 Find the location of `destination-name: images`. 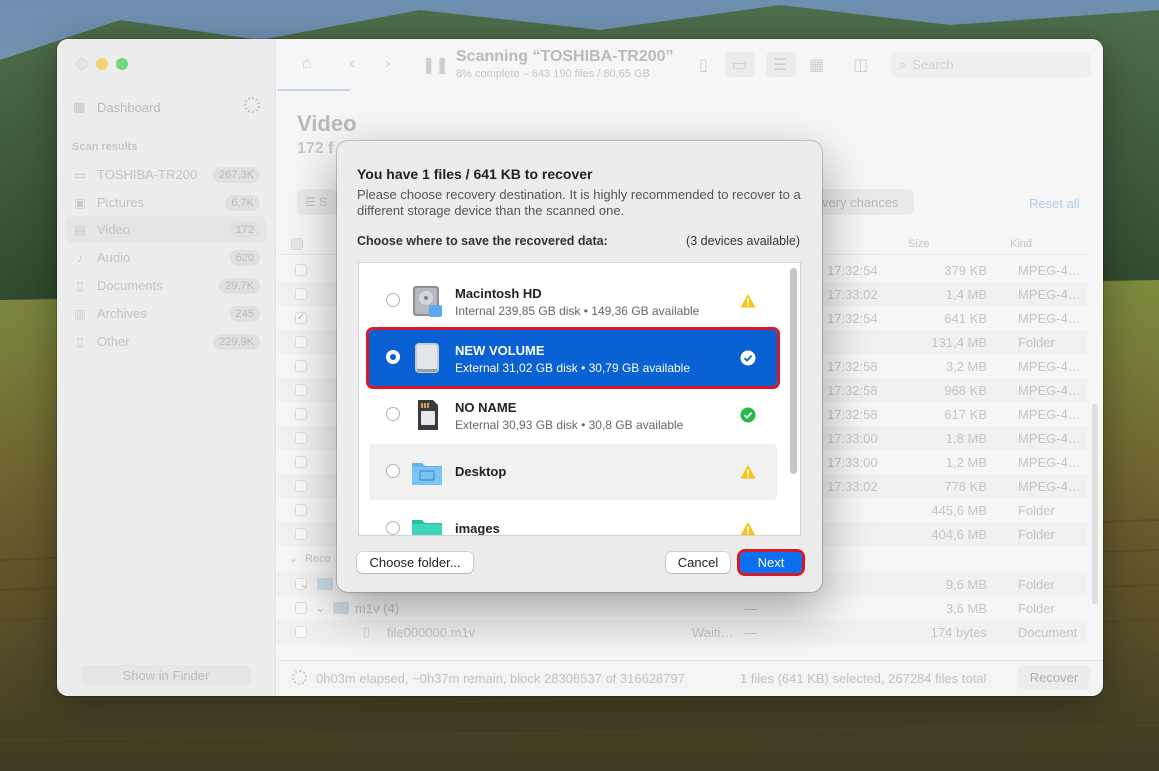

destination-name: images is located at coordinates (477, 528).